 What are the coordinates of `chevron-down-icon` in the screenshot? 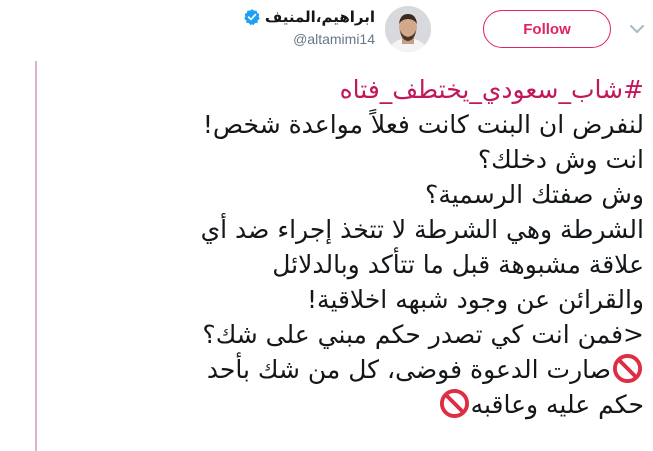 It's located at (637, 29).